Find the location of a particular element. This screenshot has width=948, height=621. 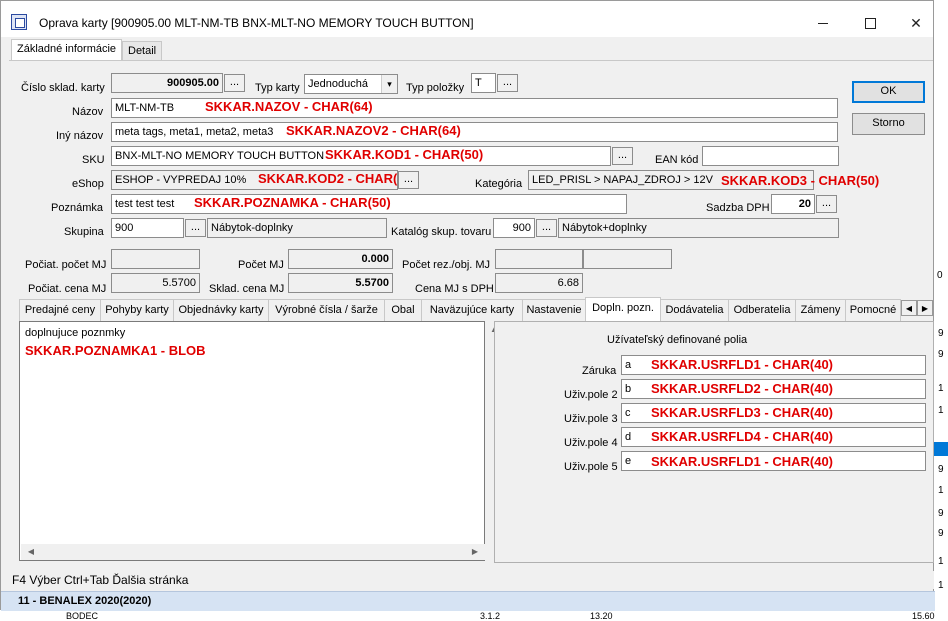

pocet-rez-field is located at coordinates (539, 259).